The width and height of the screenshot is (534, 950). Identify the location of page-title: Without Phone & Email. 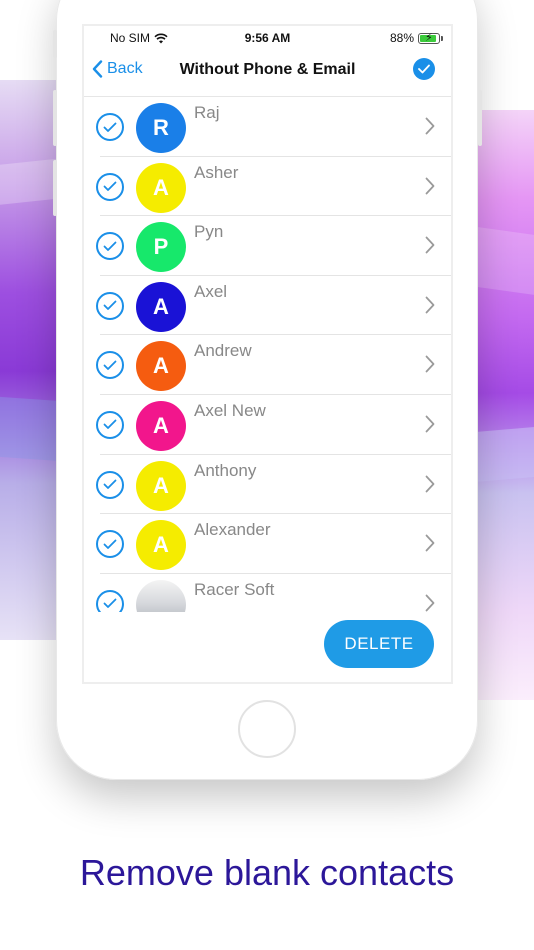
(267, 69).